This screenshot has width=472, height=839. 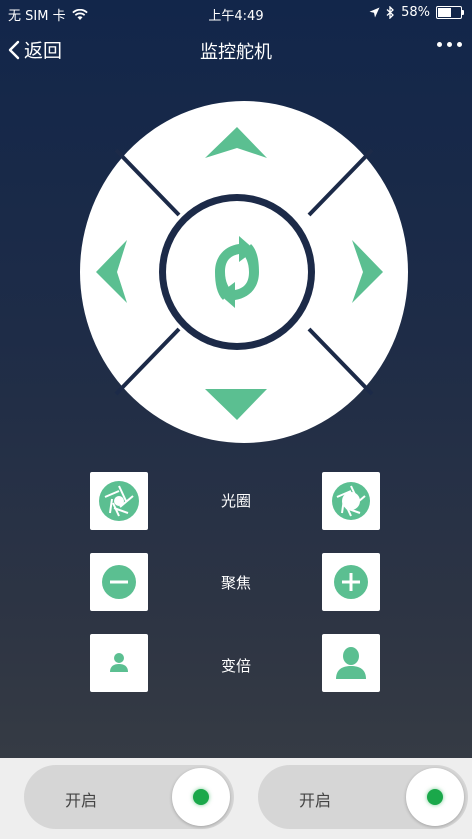 I want to click on right-button, so click(x=369, y=275).